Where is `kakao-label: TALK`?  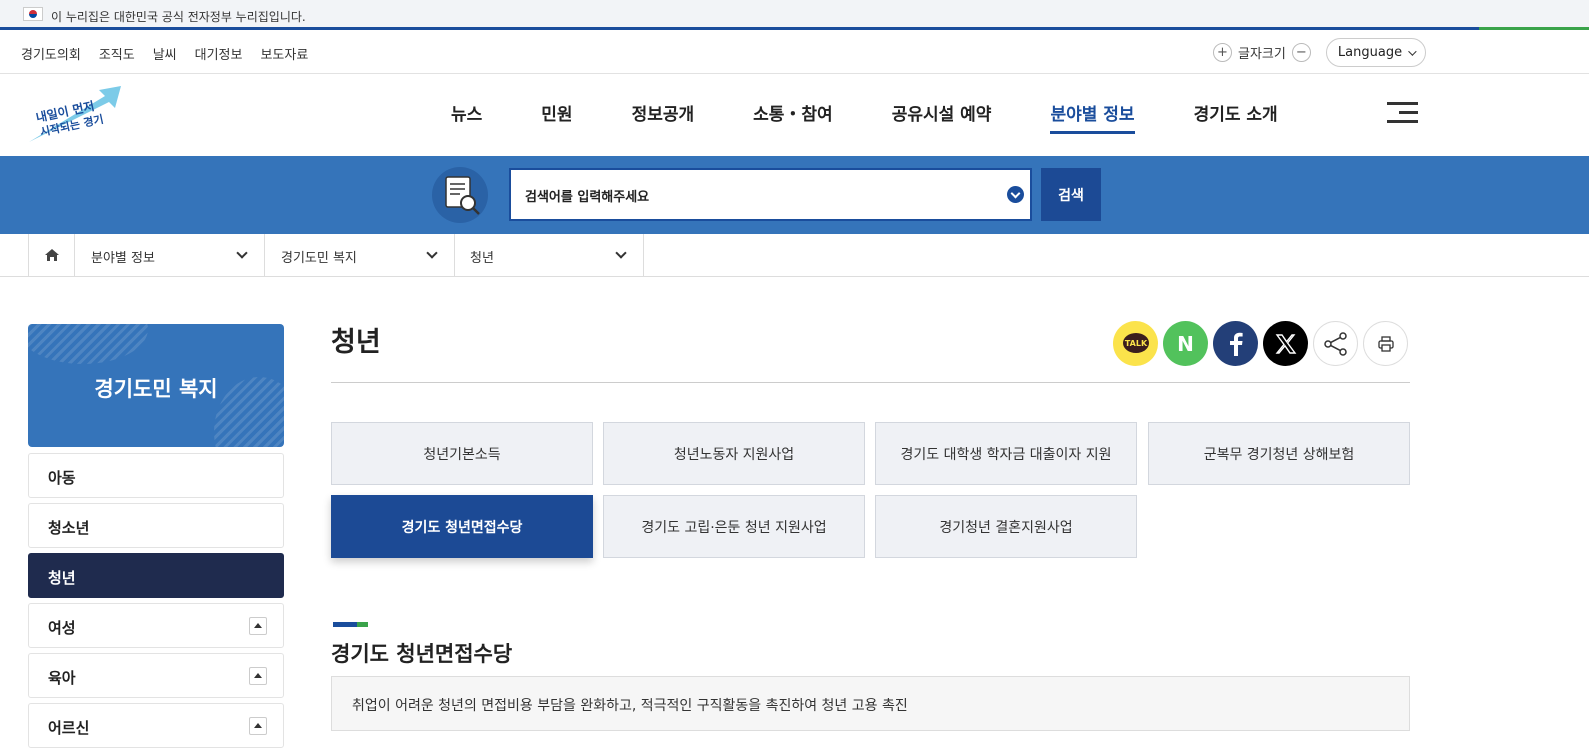 kakao-label: TALK is located at coordinates (1135, 343).